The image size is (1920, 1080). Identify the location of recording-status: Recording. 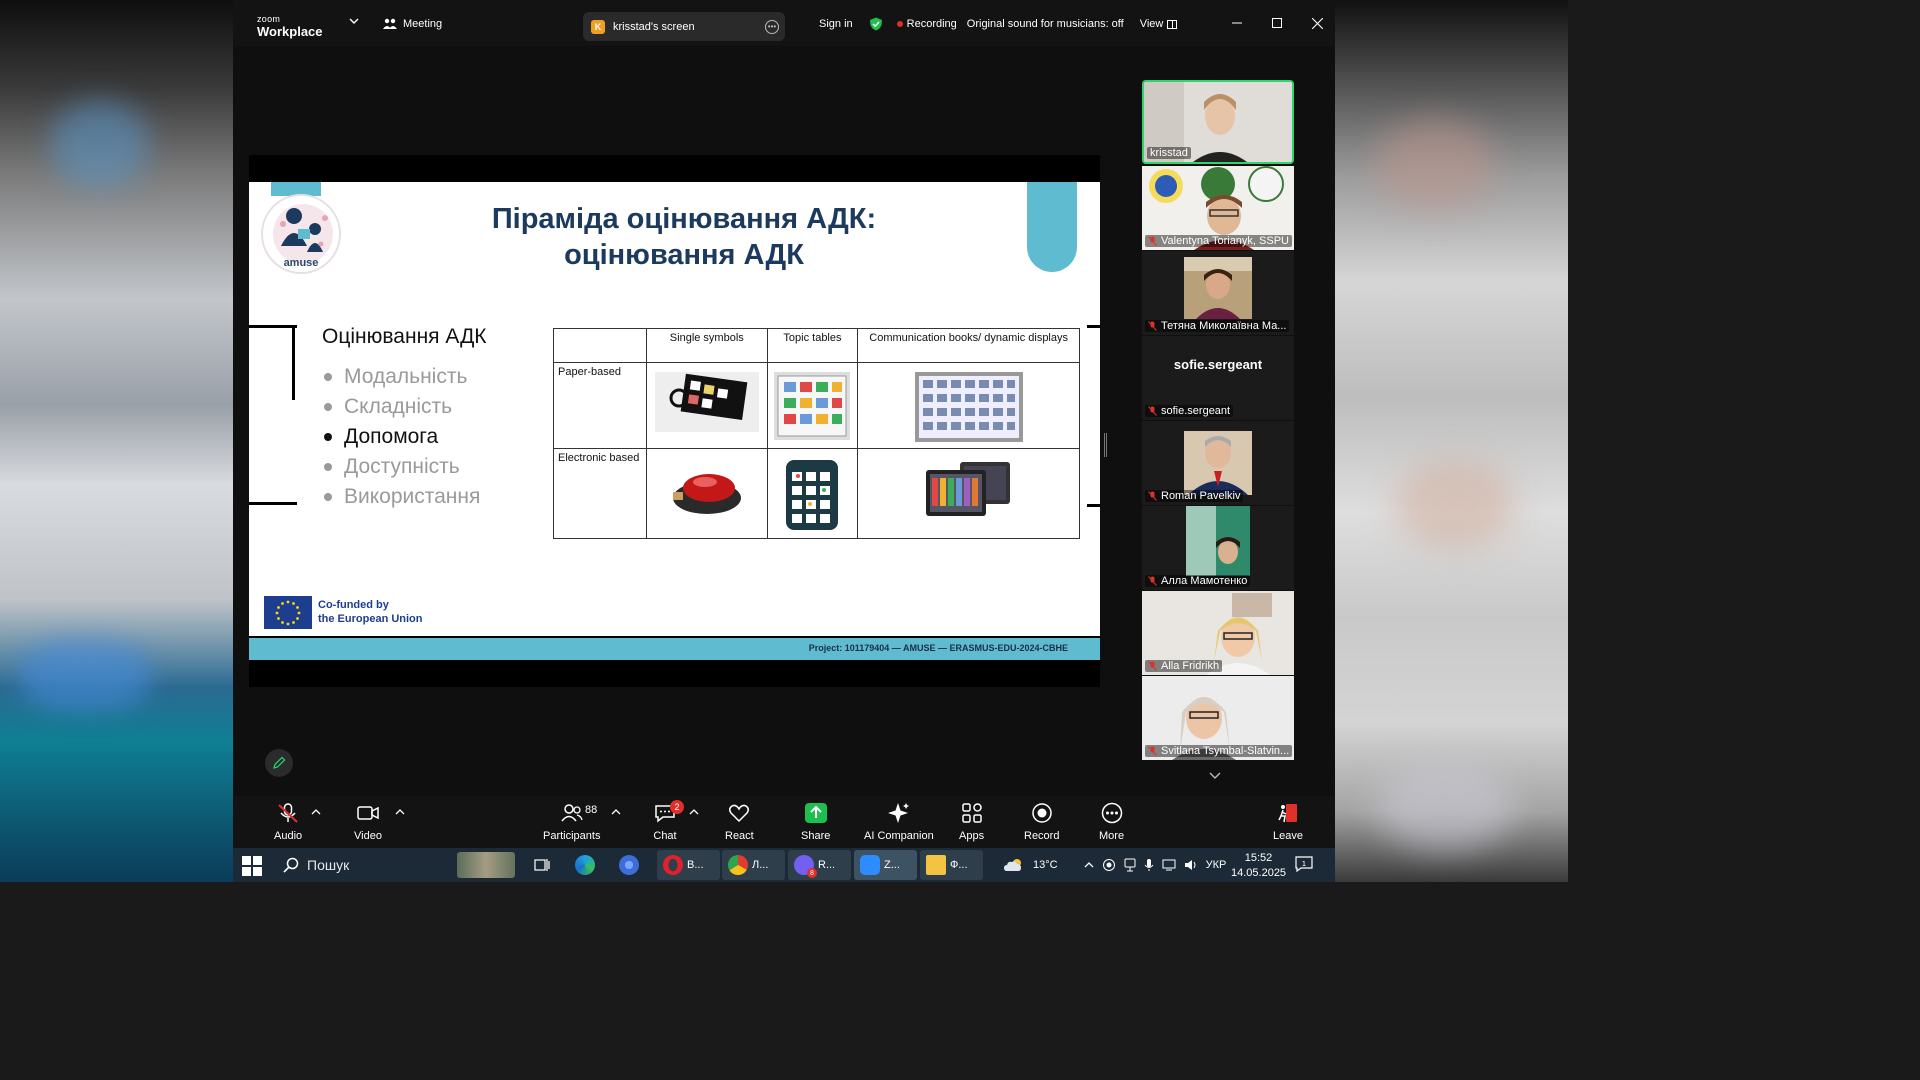
(932, 24).